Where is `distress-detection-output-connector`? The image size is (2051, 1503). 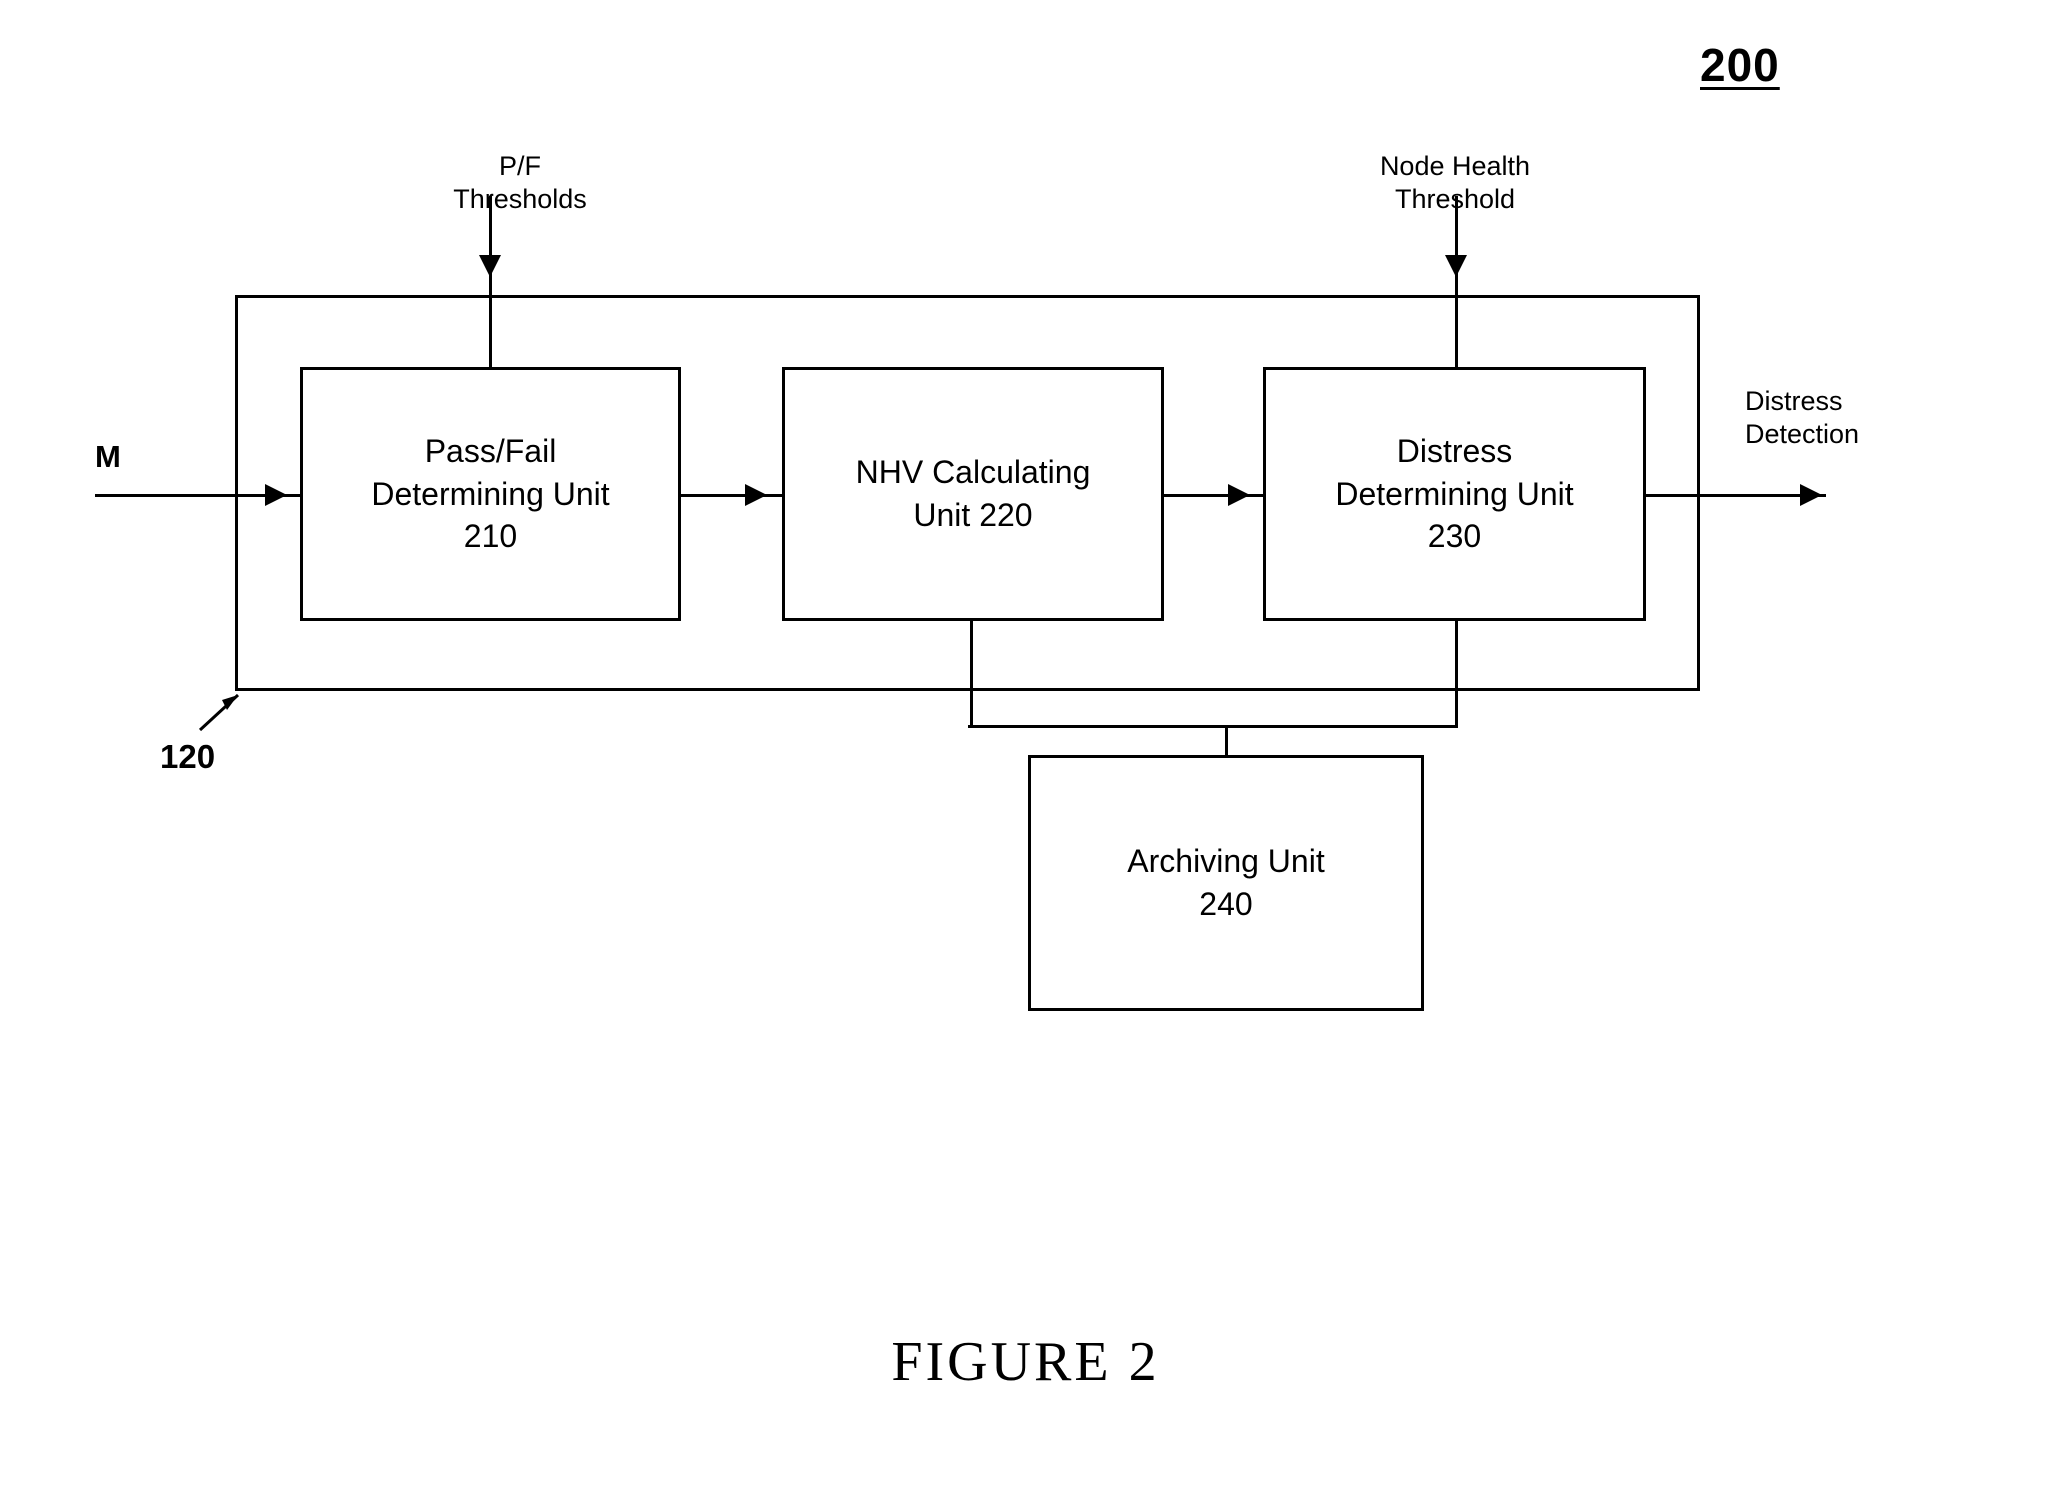 distress-detection-output-connector is located at coordinates (1736, 495).